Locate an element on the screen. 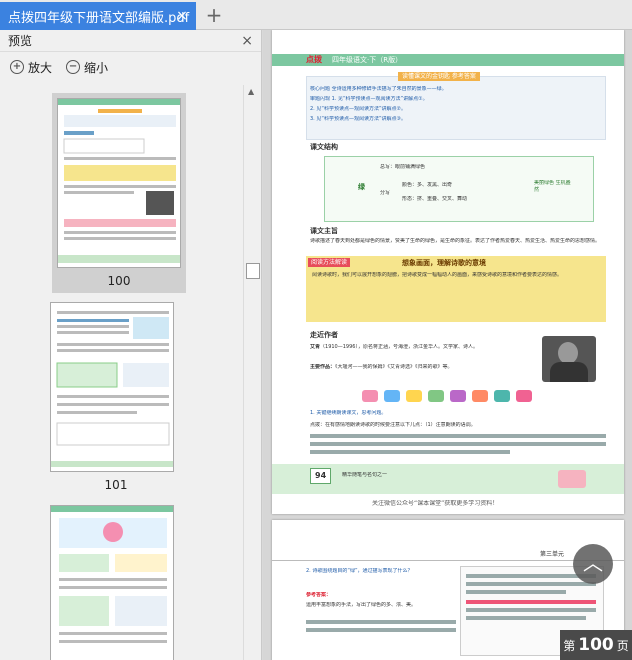 Image resolution: width=632 pixels, height=660 pixels. answer-label: 参考答案： is located at coordinates (319, 595).